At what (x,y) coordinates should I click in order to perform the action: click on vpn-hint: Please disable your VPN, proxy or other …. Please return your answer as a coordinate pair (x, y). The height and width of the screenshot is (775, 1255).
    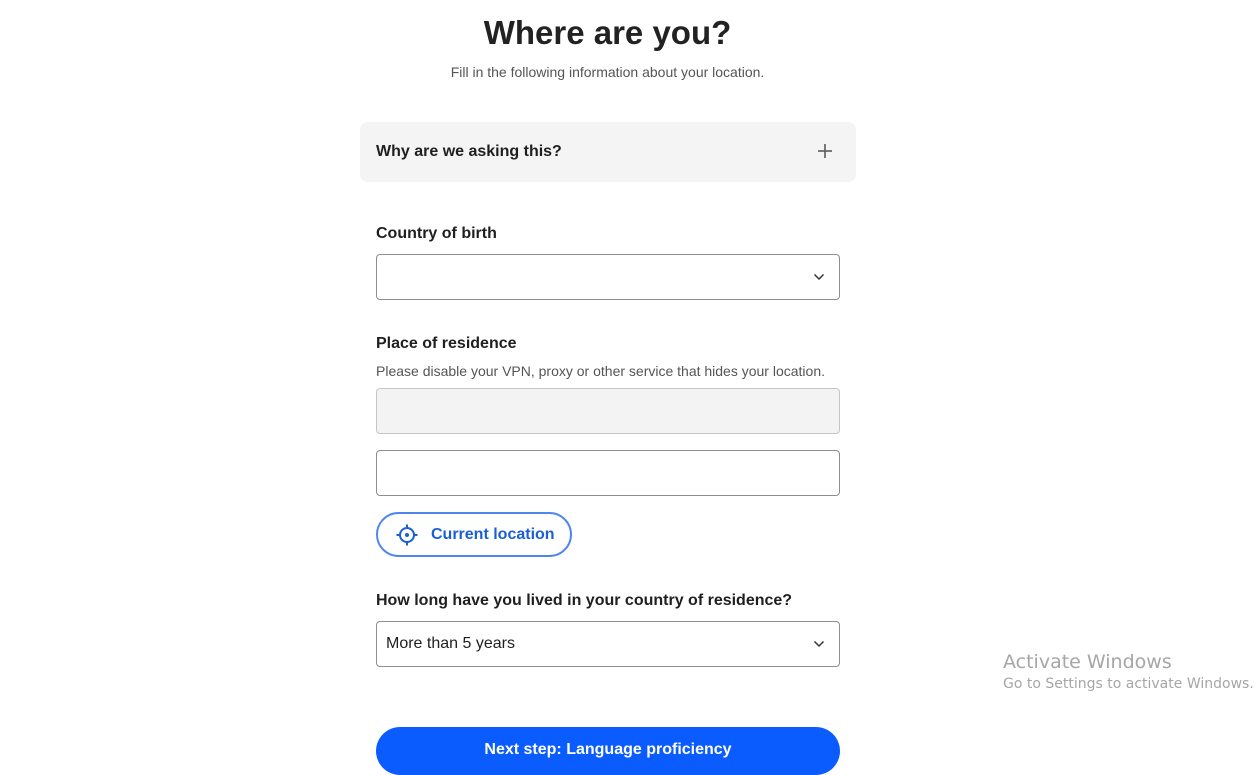
    Looking at the image, I should click on (601, 371).